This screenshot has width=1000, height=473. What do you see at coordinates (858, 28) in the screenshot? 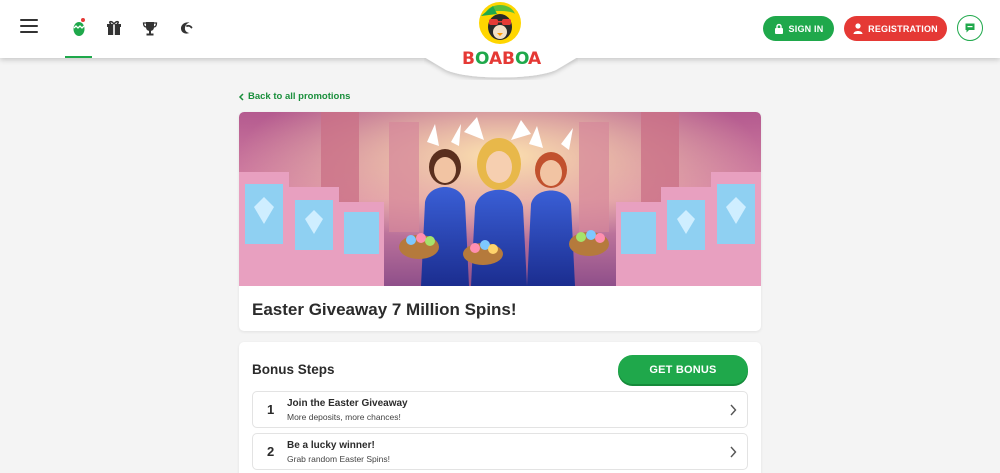
I see `user-icon` at bounding box center [858, 28].